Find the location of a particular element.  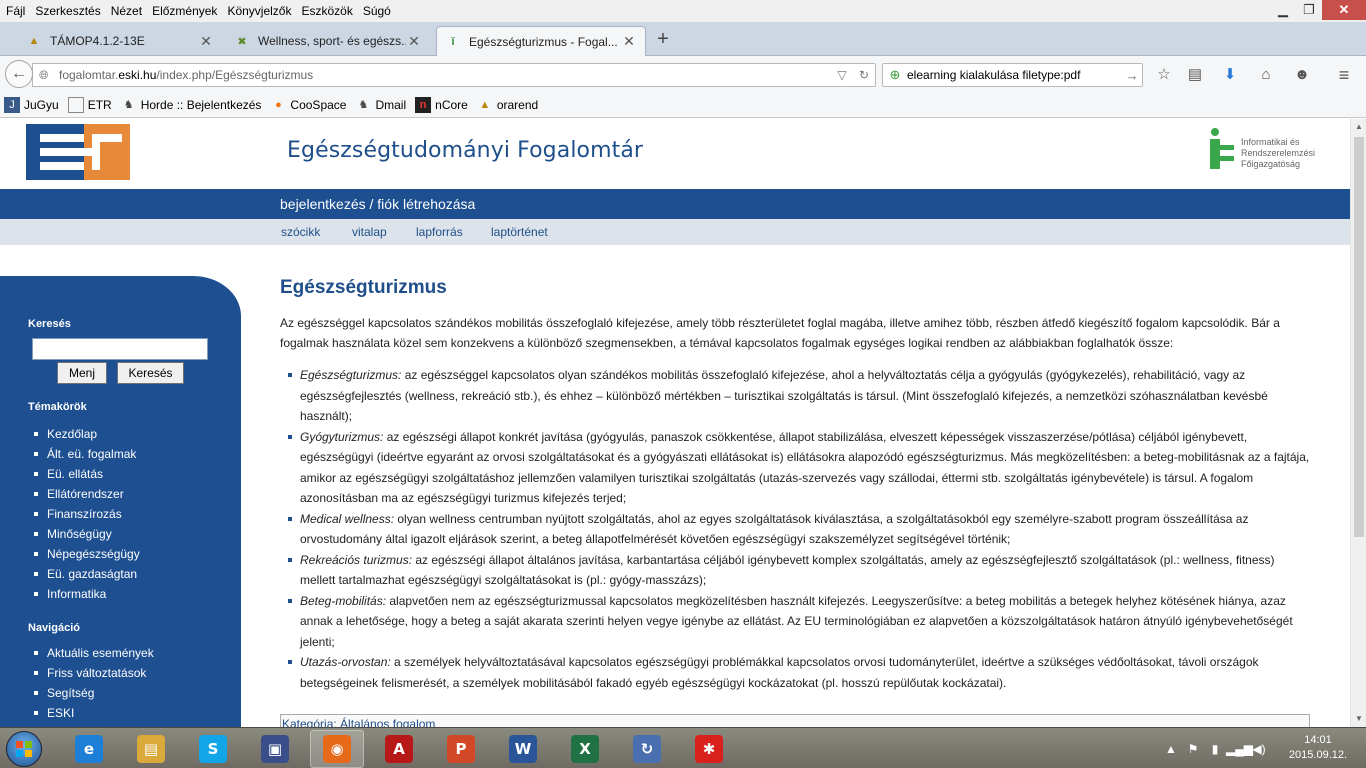

sidebar-search-input is located at coordinates (120, 349).